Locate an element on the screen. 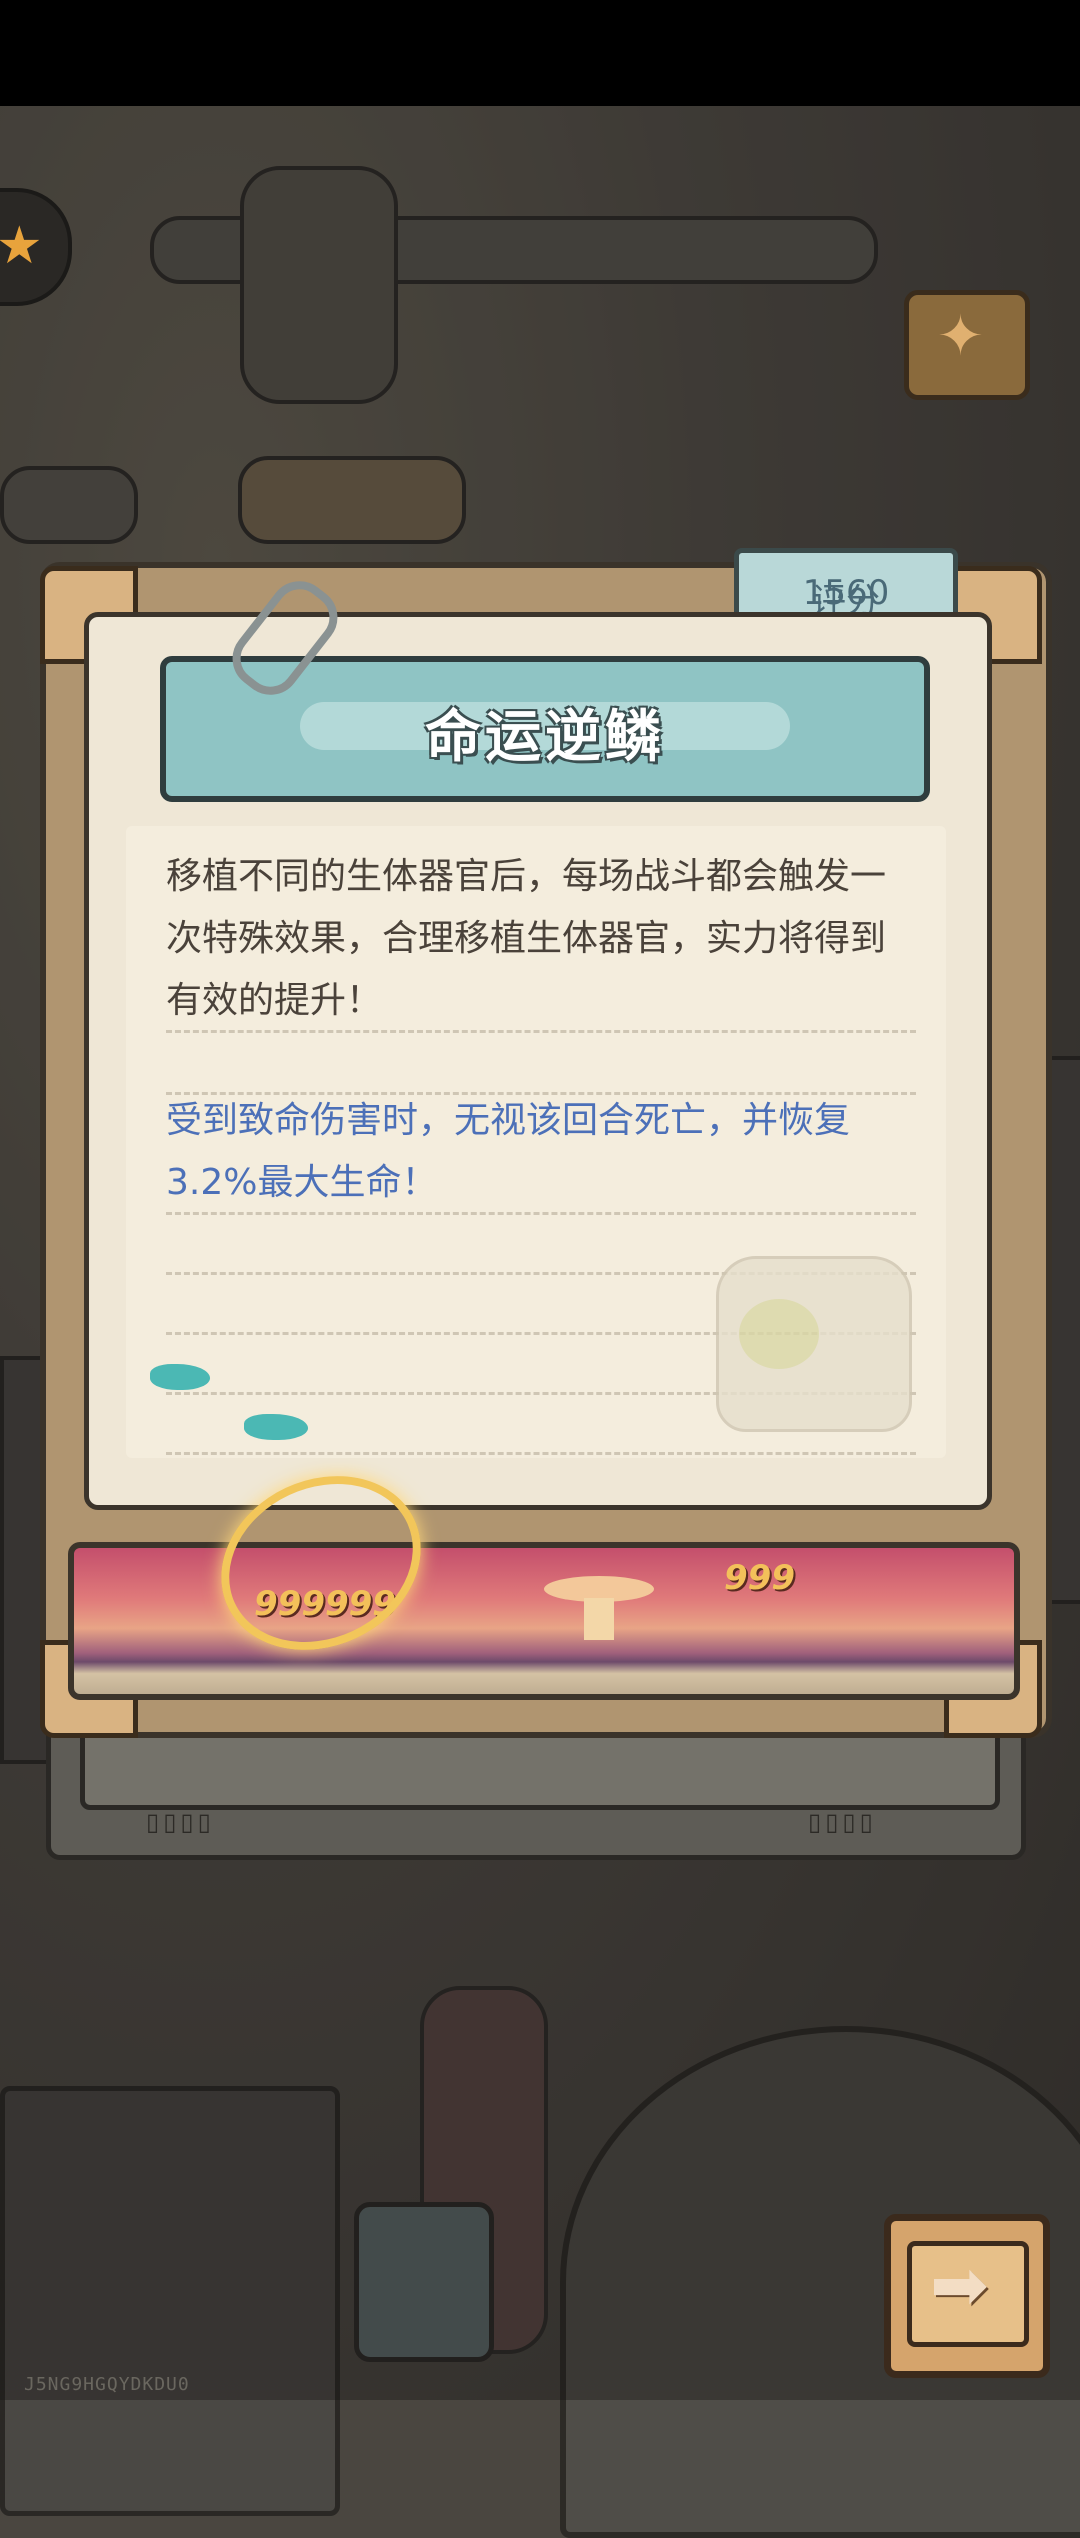  score-tab: 评分 1560 is located at coordinates (846, 585).